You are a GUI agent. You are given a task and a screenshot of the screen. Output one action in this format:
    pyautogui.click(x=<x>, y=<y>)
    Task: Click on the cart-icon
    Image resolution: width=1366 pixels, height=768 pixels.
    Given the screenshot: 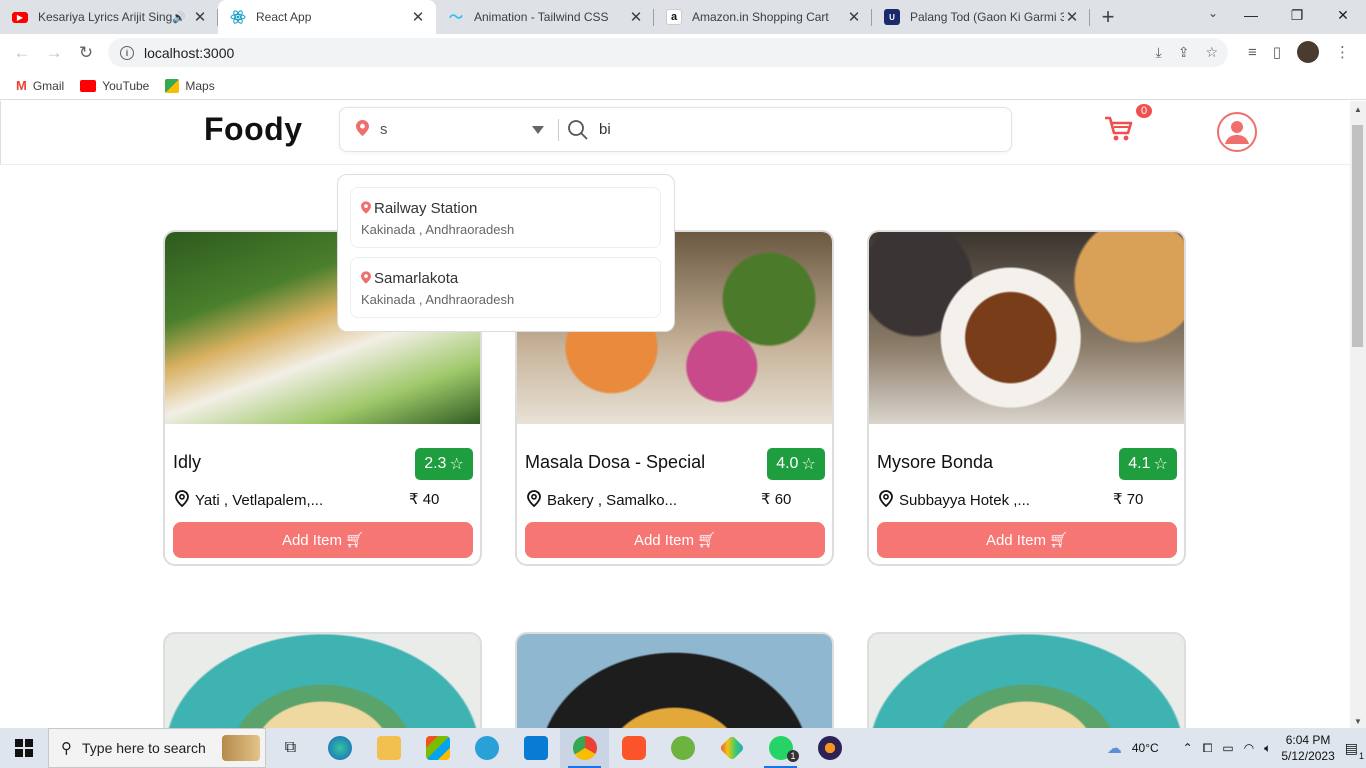 What is the action you would take?
    pyautogui.click(x=1119, y=129)
    